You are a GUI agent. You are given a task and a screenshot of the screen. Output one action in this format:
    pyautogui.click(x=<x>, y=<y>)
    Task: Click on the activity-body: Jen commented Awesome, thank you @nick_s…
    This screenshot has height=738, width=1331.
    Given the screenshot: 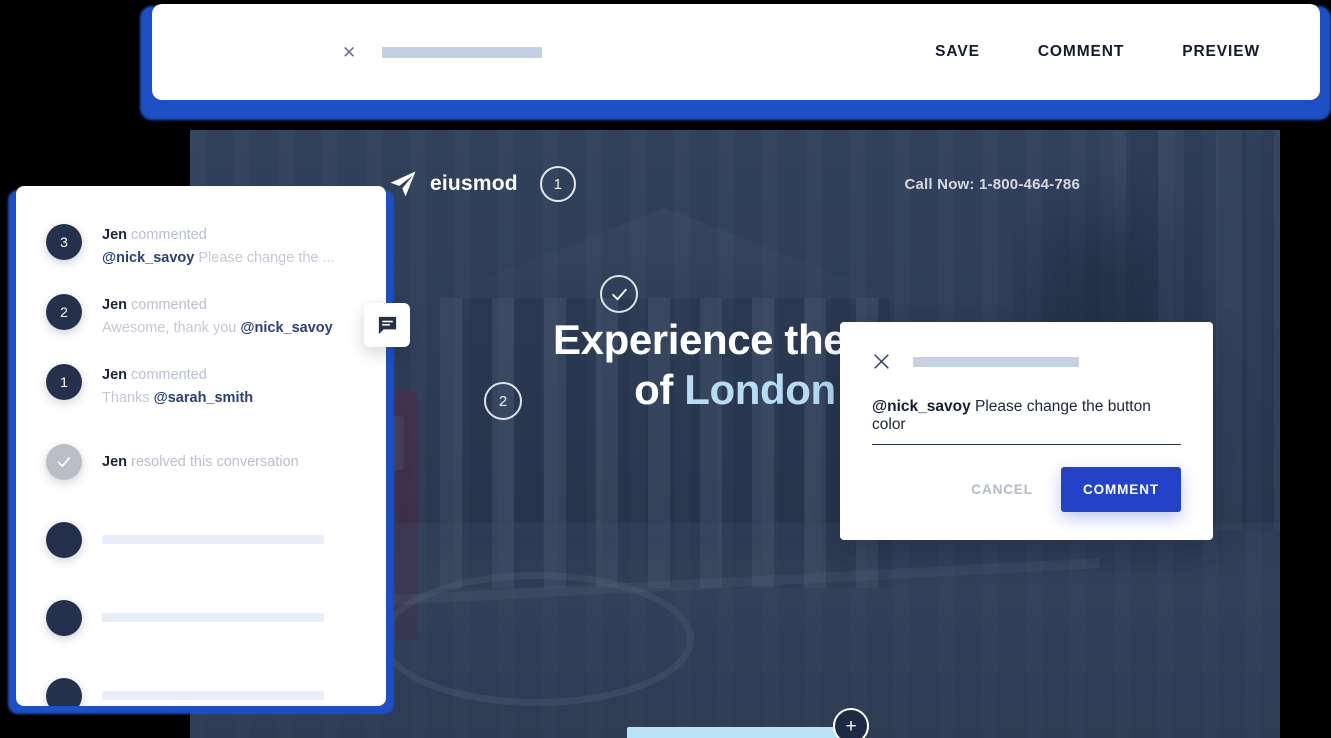 What is the action you would take?
    pyautogui.click(x=217, y=317)
    